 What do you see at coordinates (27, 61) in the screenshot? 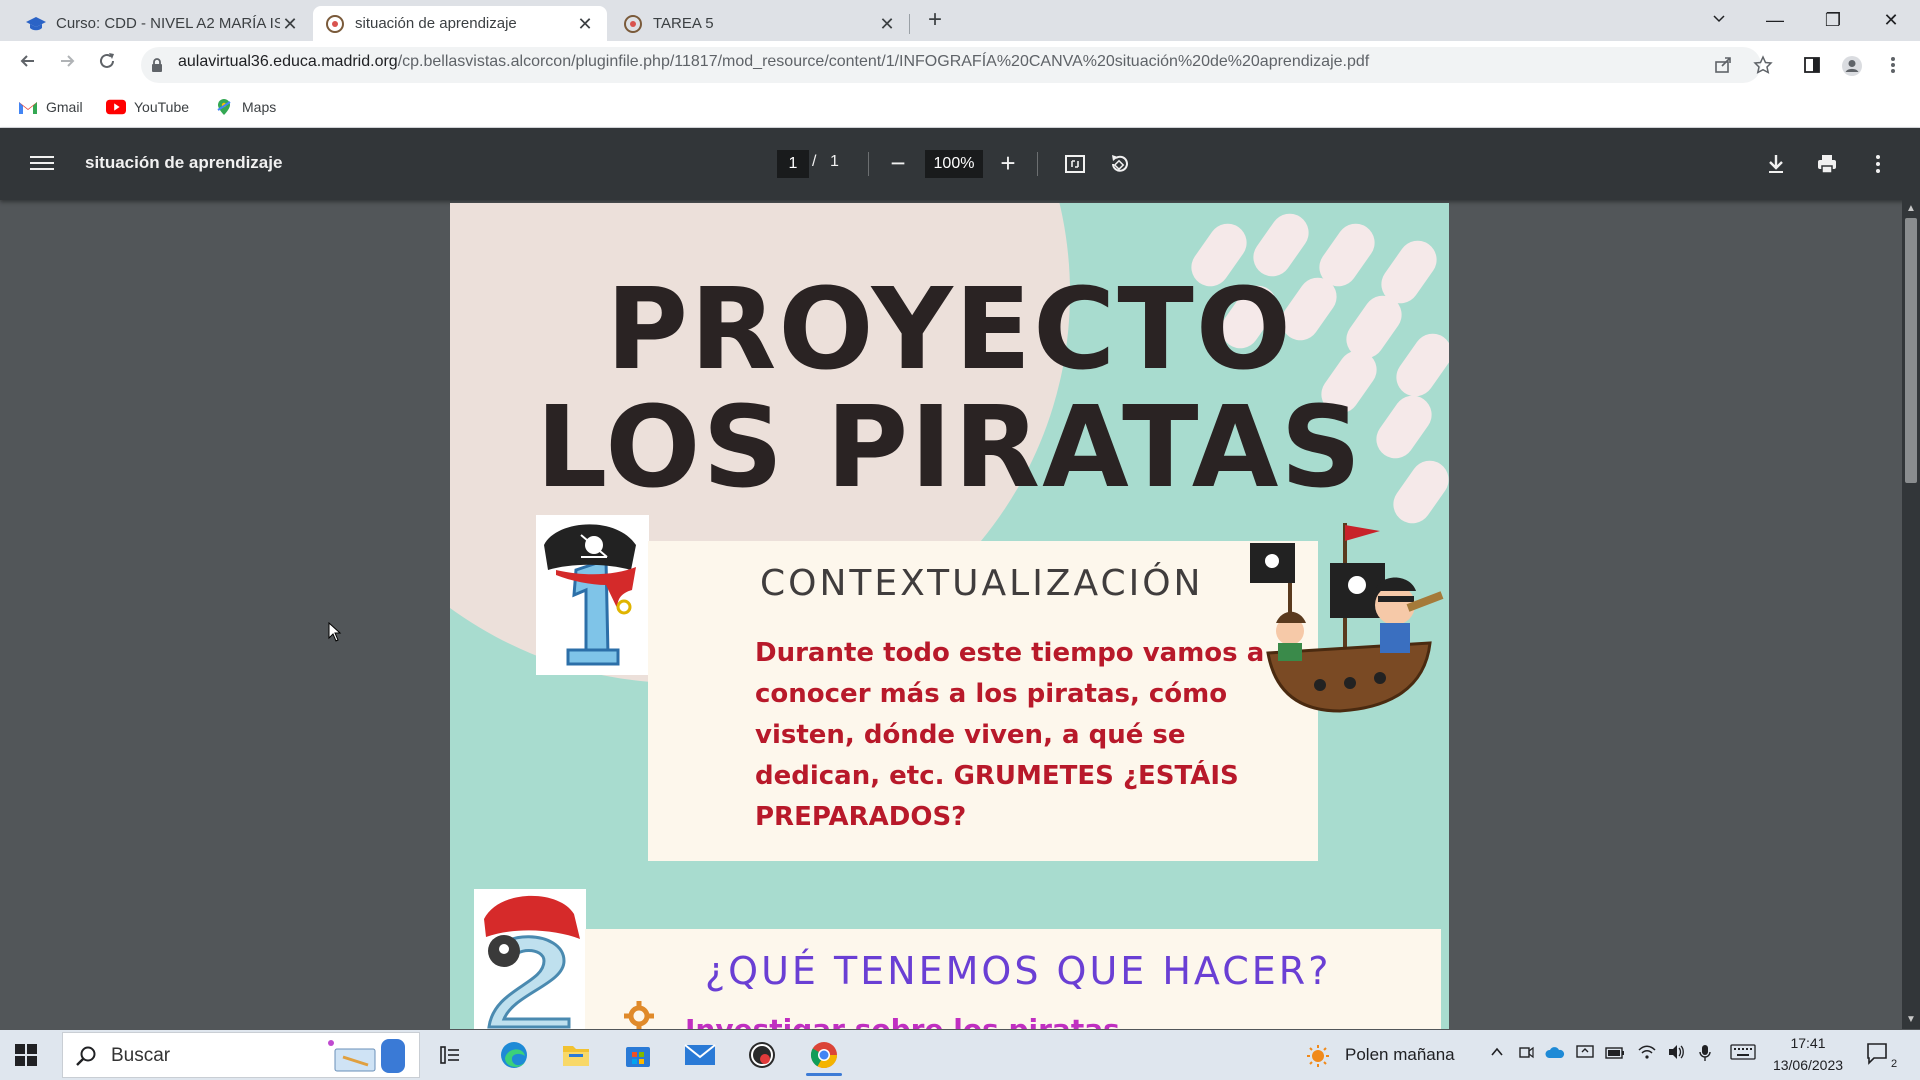
I see `arrow-left-icon` at bounding box center [27, 61].